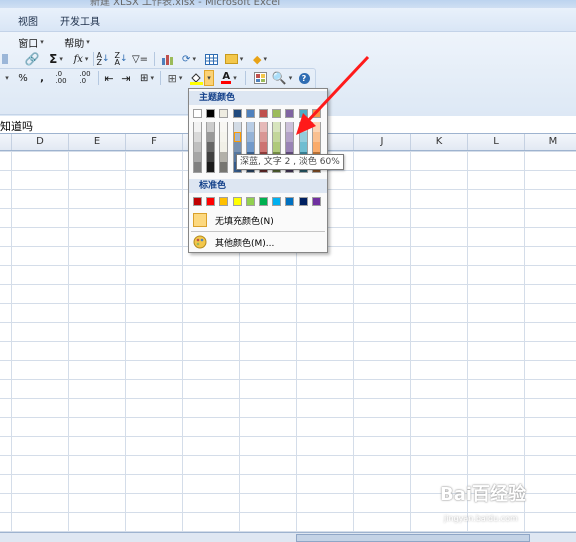  Describe the element at coordinates (109, 78) in the screenshot. I see `decrease-indent-icon: ⇤` at that location.